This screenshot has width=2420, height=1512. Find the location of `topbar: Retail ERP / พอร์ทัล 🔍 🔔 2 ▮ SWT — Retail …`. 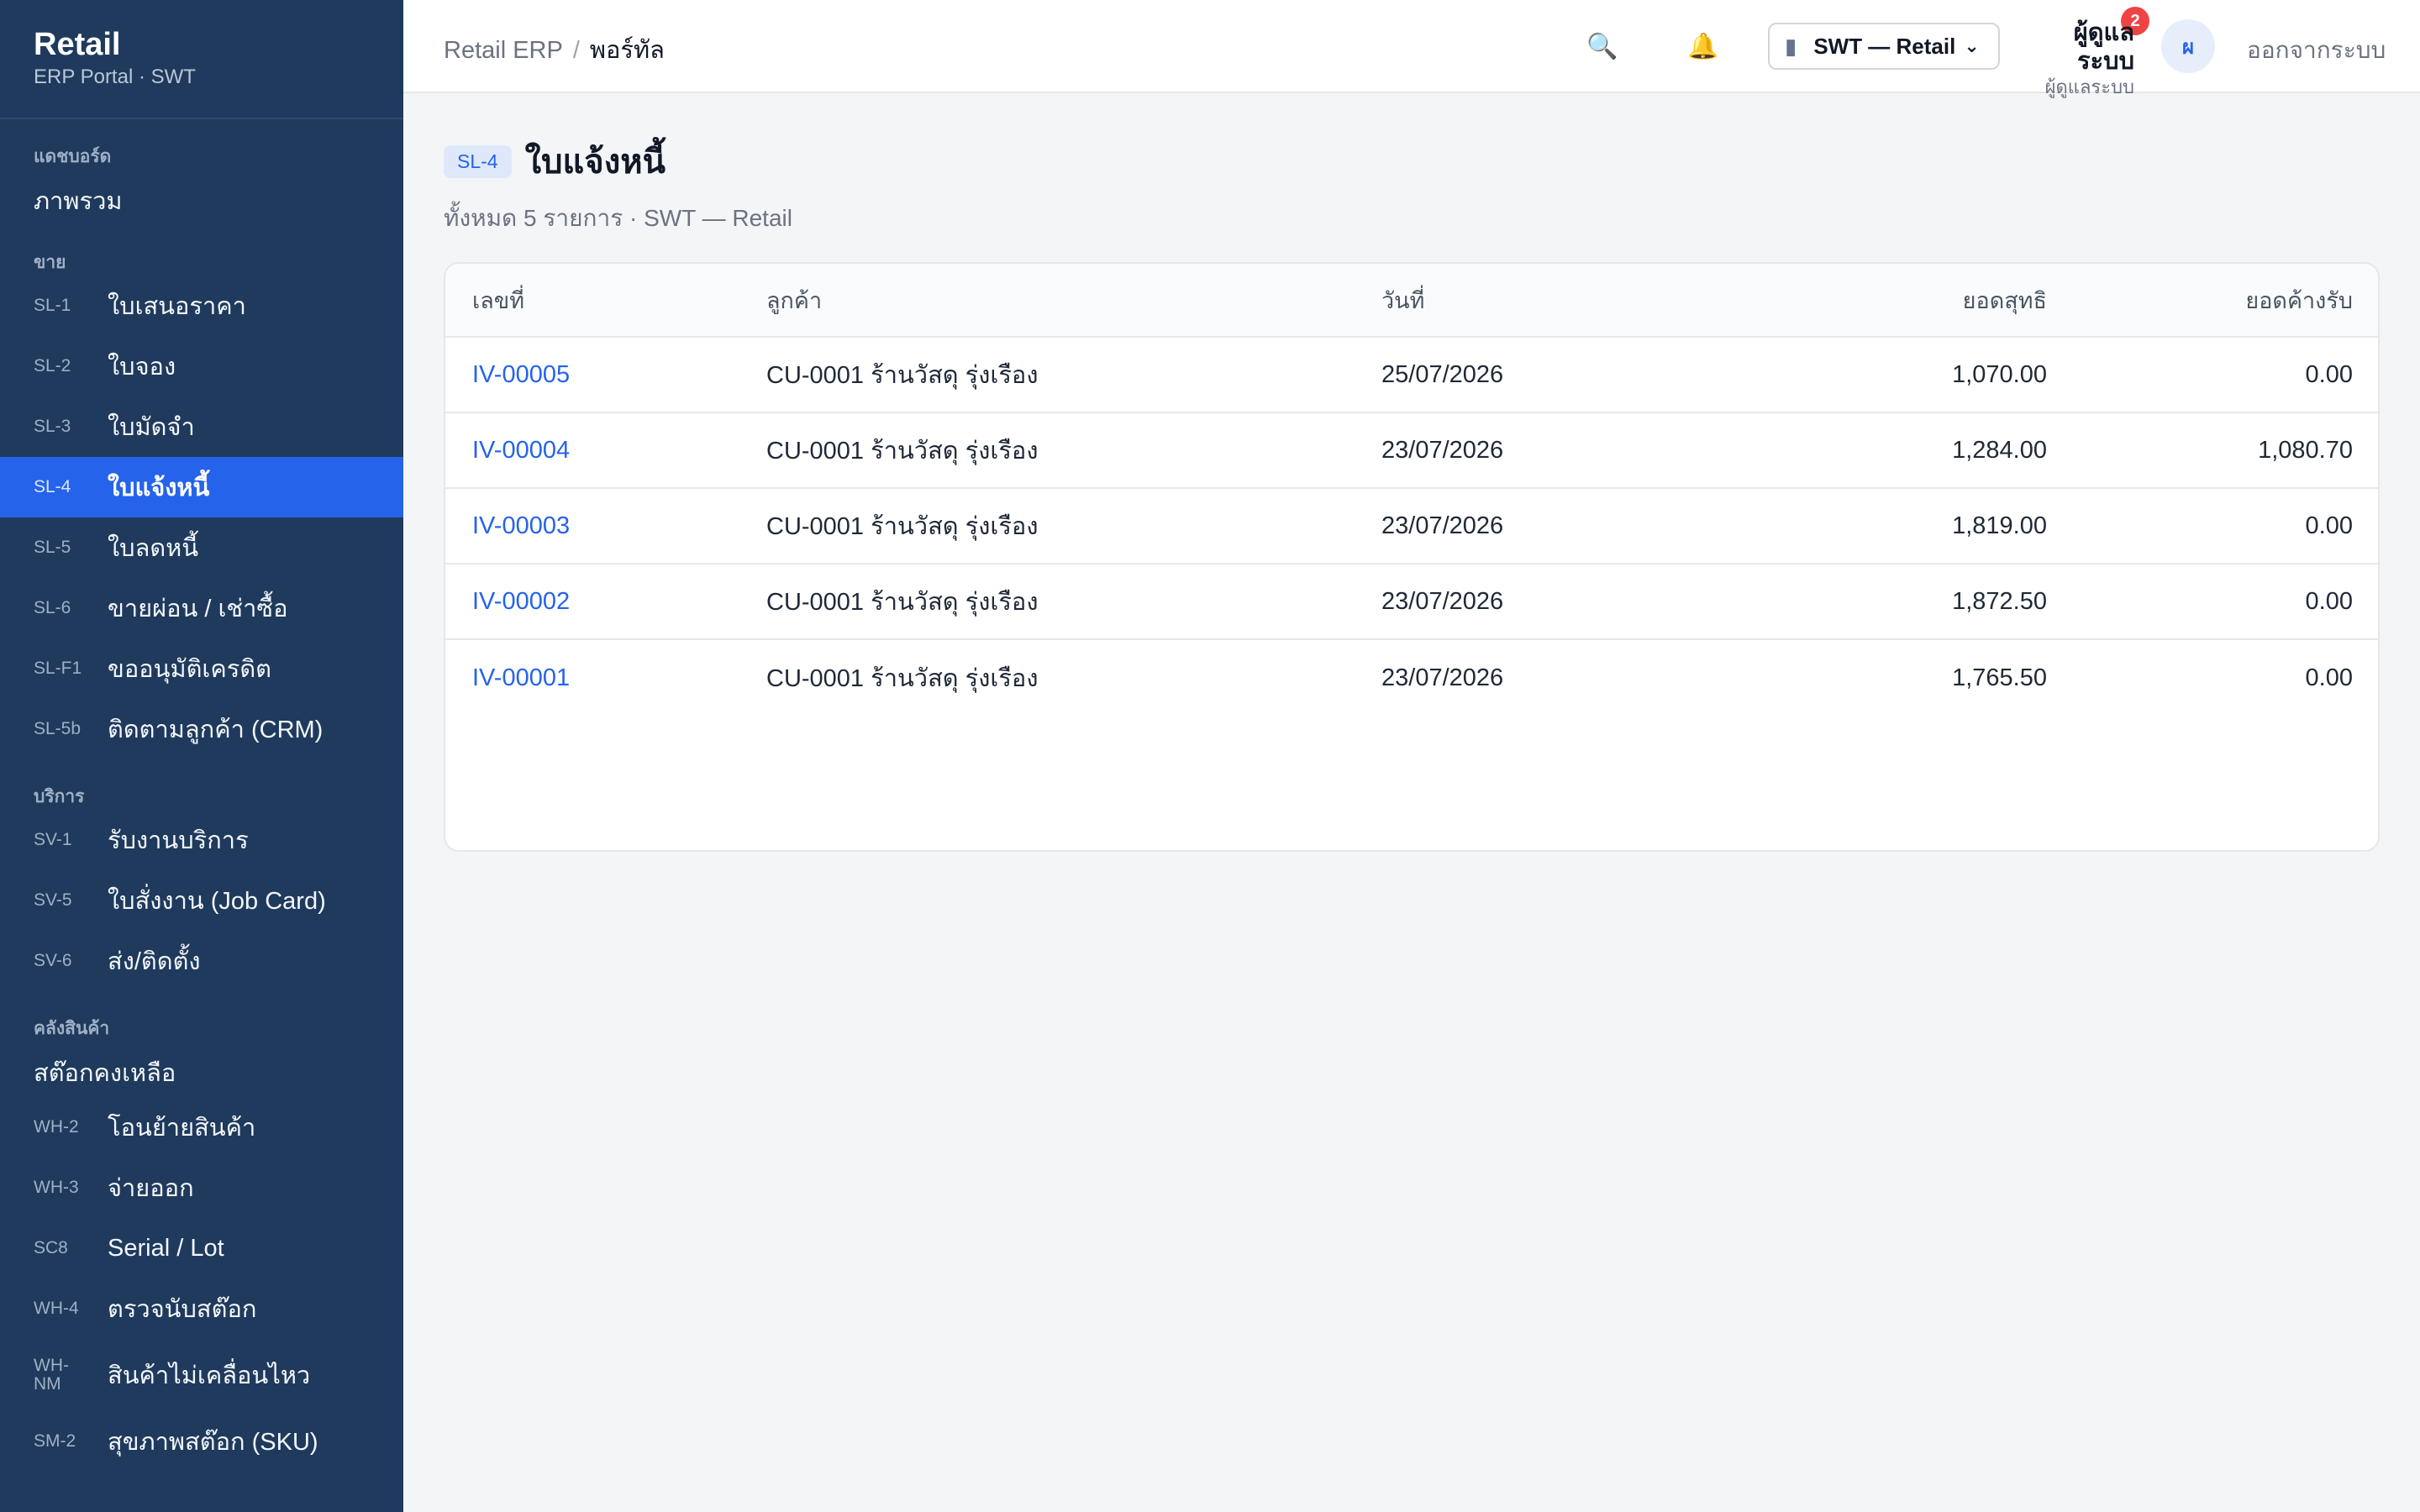

topbar: Retail ERP / พอร์ทัล 🔍 🔔 2 ▮ SWT — Retail … is located at coordinates (1411, 48).